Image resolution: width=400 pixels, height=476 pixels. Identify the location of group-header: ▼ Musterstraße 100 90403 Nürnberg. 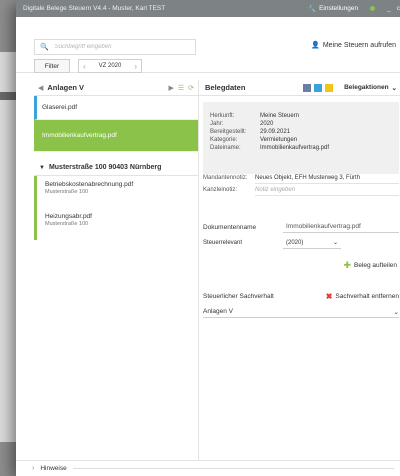
(116, 168).